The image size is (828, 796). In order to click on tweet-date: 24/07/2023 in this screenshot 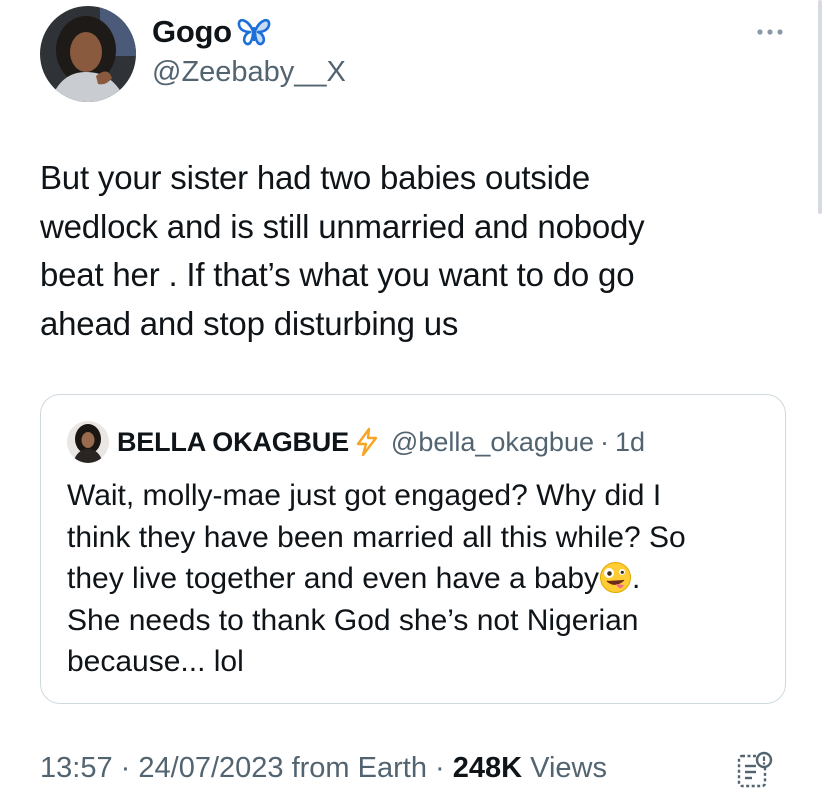, I will do `click(210, 768)`.